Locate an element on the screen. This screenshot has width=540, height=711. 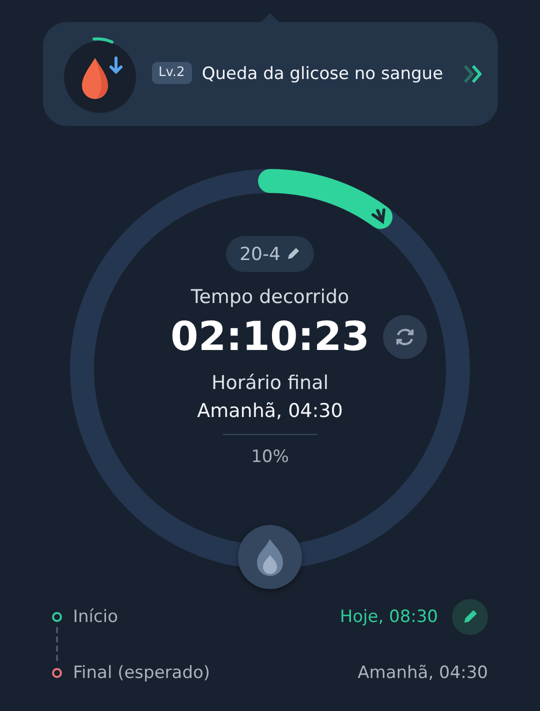
end-time-value: Amanhã, 04:30 is located at coordinates (270, 411).